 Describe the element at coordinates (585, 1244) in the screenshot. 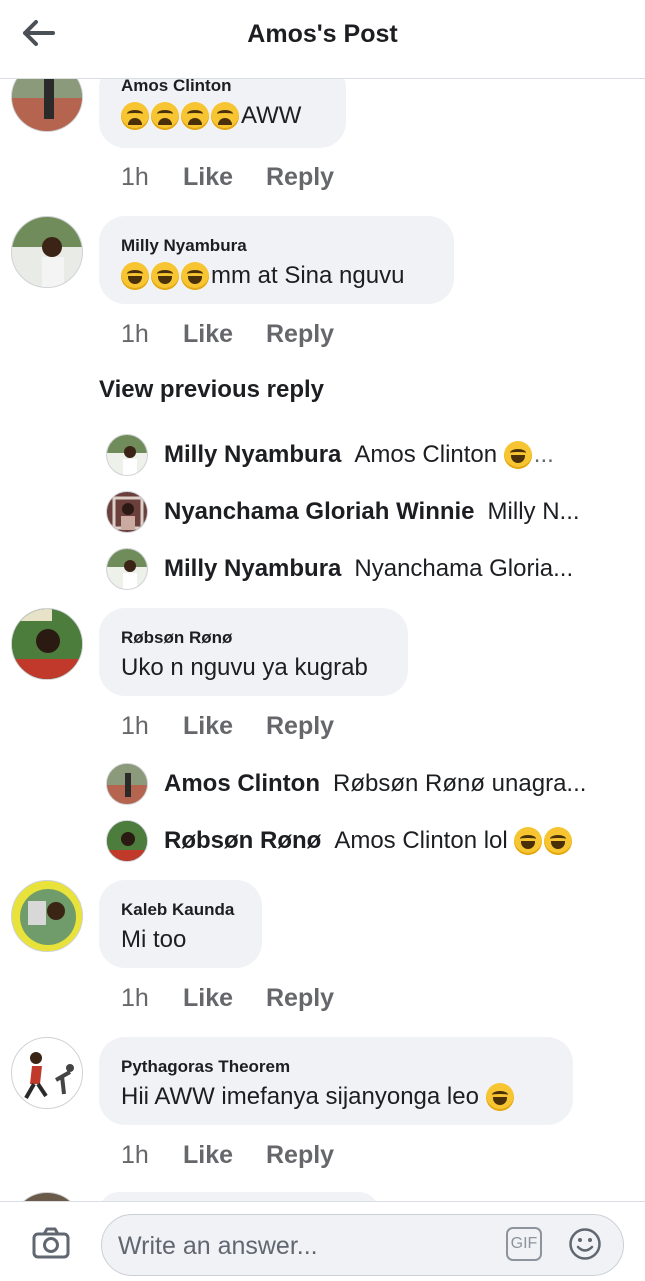

I see `smiley-icon` at that location.